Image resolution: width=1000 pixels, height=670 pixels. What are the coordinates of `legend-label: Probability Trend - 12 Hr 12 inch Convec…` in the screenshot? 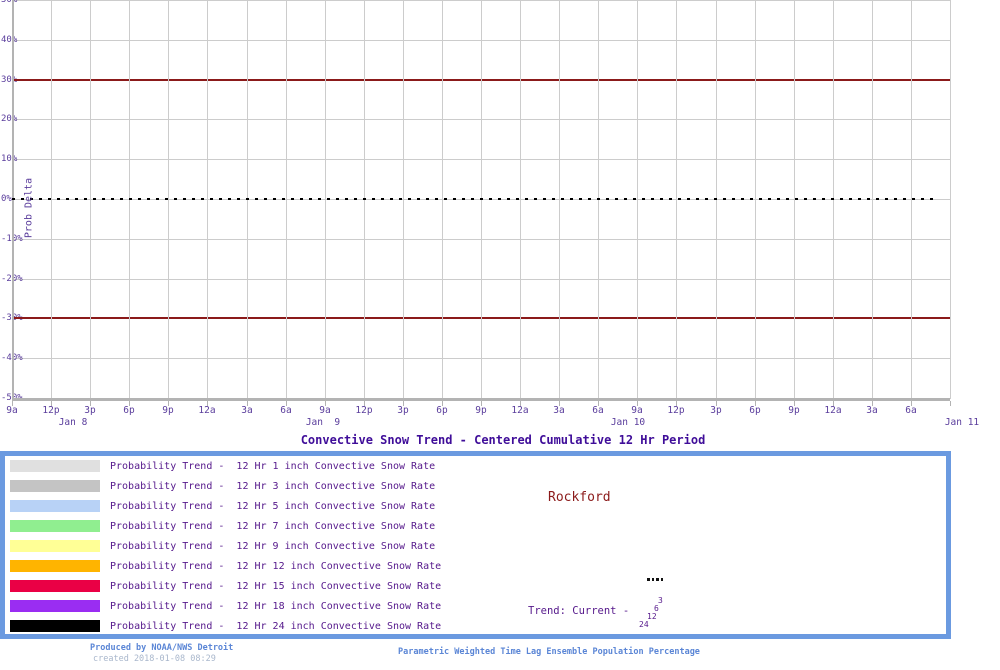 It's located at (276, 566).